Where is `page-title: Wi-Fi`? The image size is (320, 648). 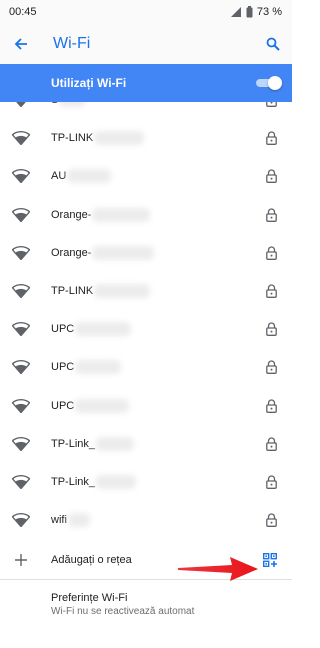 page-title: Wi-Fi is located at coordinates (72, 43).